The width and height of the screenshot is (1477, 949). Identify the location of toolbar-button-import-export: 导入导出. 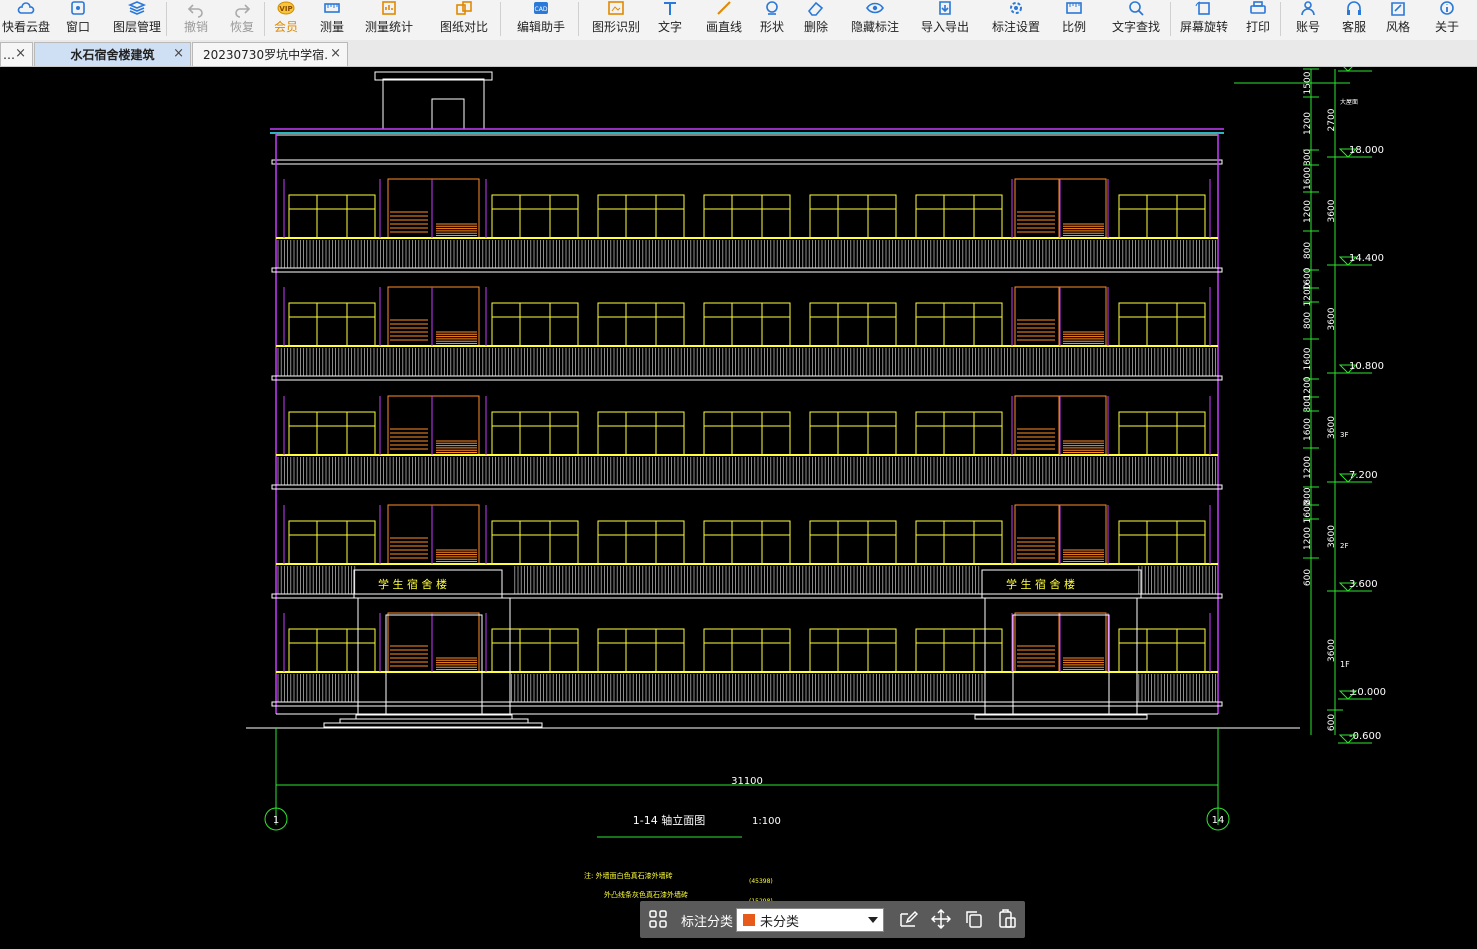
(945, 20).